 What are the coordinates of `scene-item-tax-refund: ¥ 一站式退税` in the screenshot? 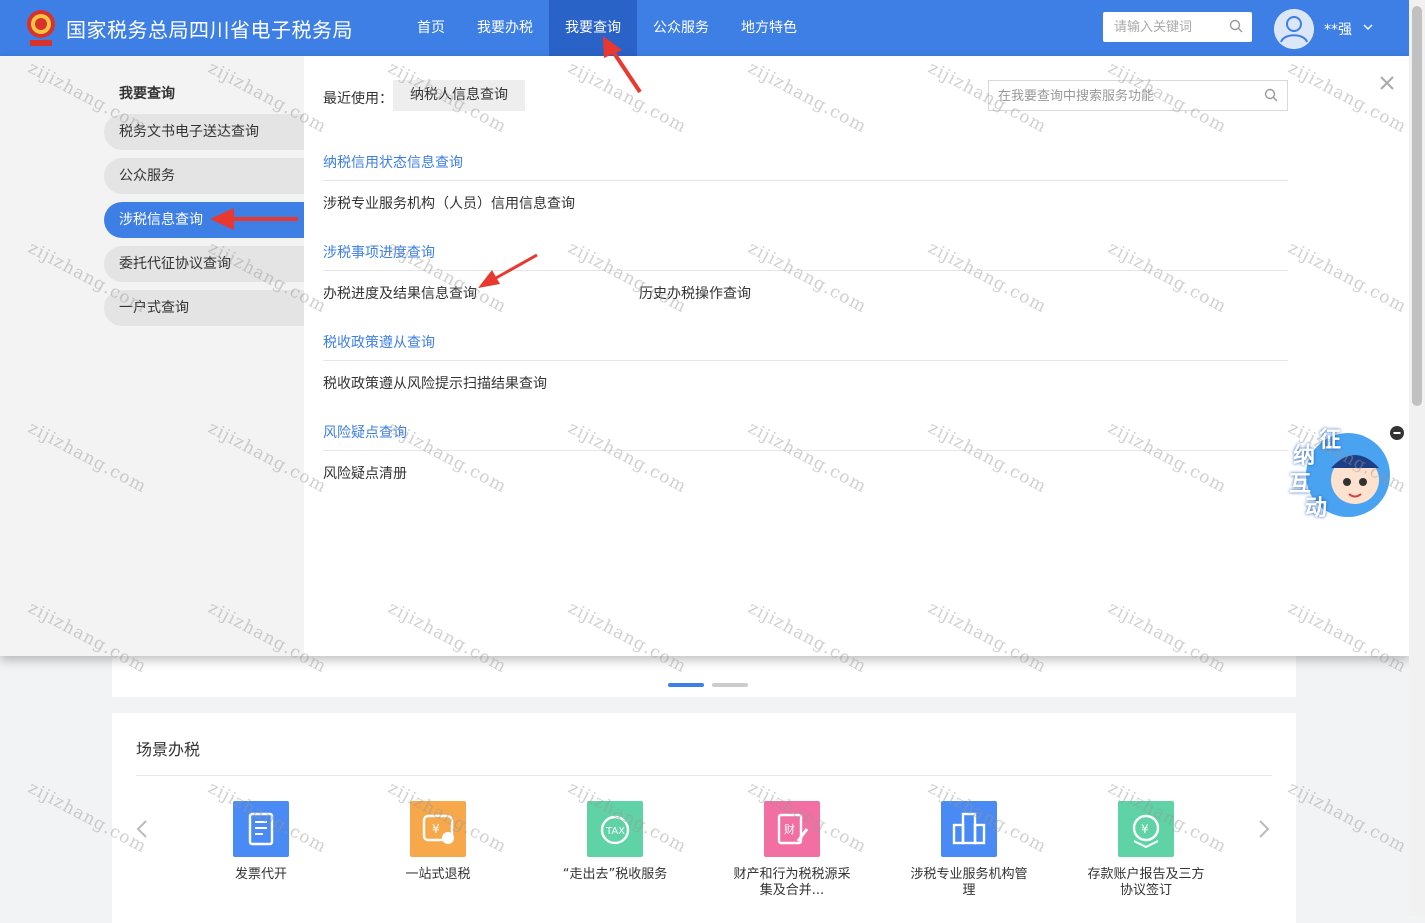 It's located at (438, 842).